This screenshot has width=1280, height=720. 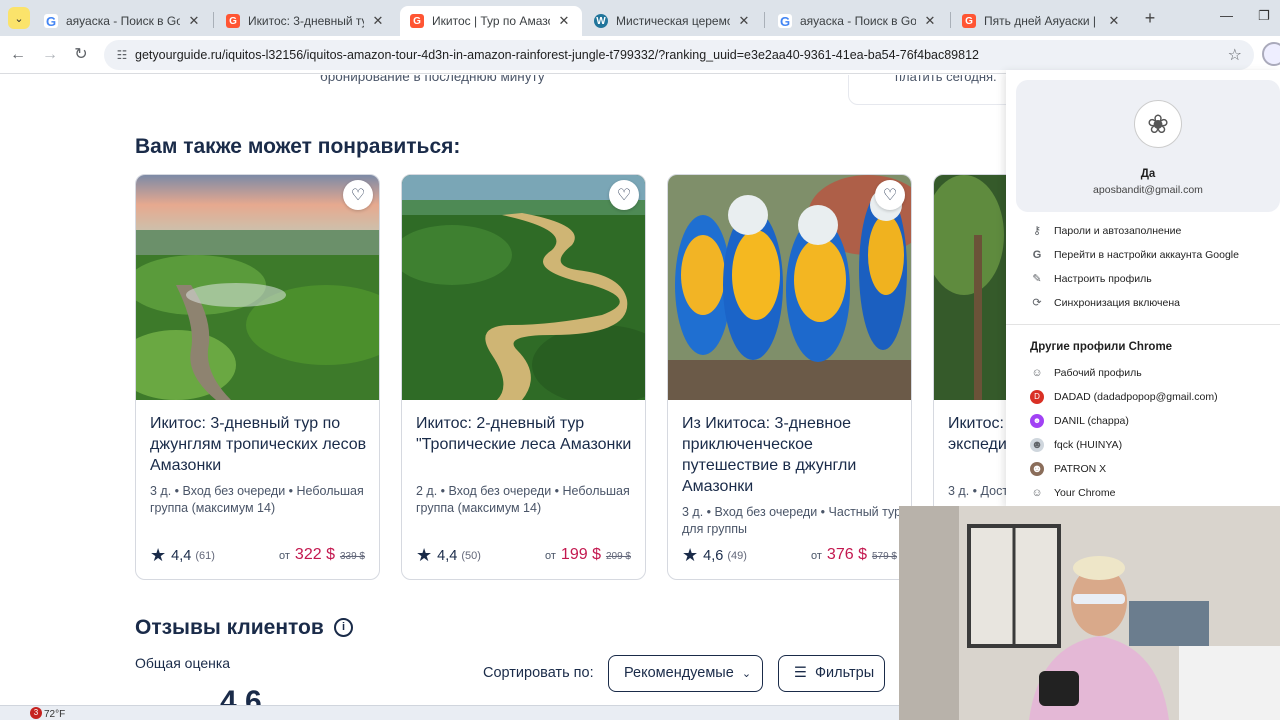 I want to click on forward-arrow-icon: →, so click(x=50, y=55).